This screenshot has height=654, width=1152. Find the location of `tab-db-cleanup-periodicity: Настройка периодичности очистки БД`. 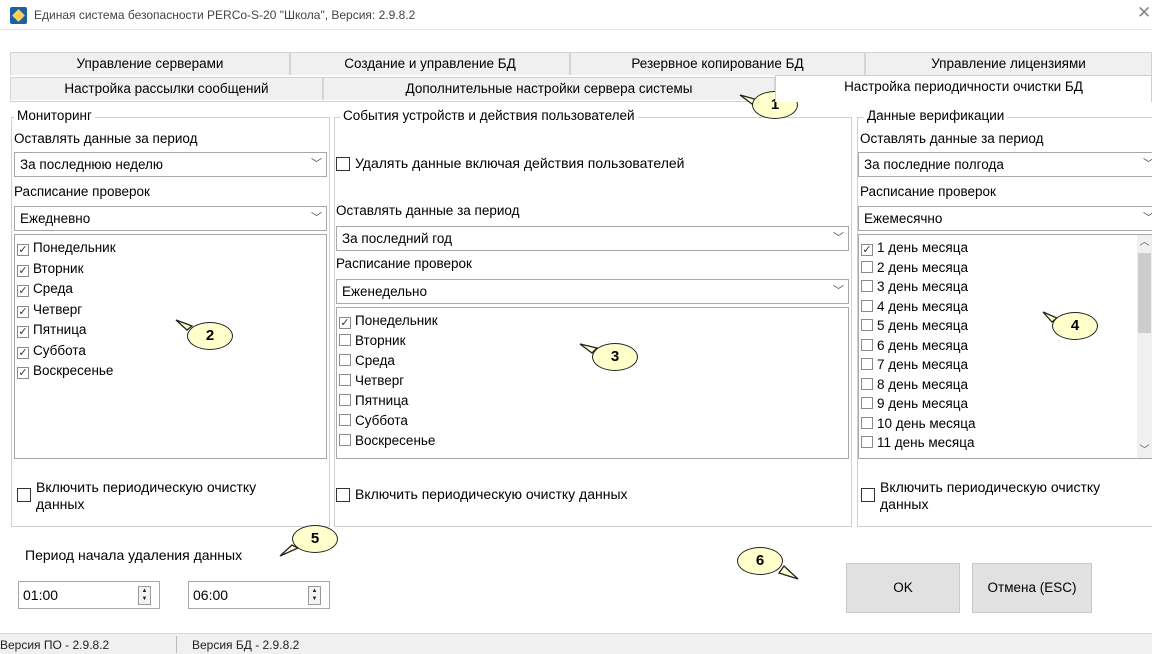

tab-db-cleanup-periodicity: Настройка периодичности очистки БД is located at coordinates (963, 88).